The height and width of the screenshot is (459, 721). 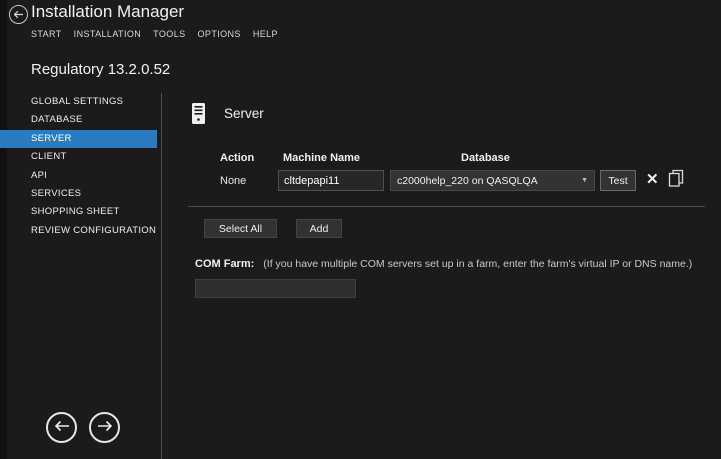 I want to click on database-select: c2000help_220 on QASQLQA ▼, so click(x=492, y=180).